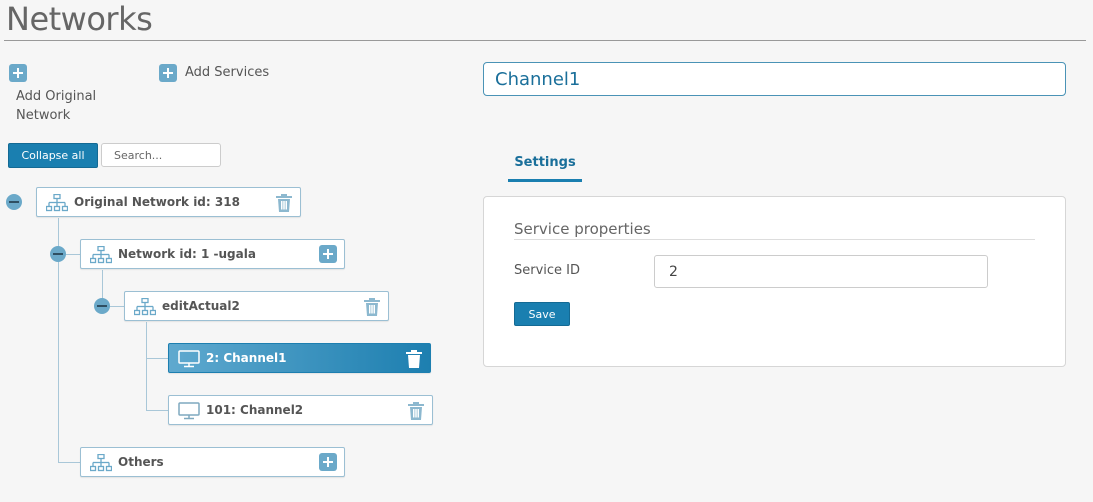  I want to click on tree-node-network: Network id: 1 -ugala, so click(212, 254).